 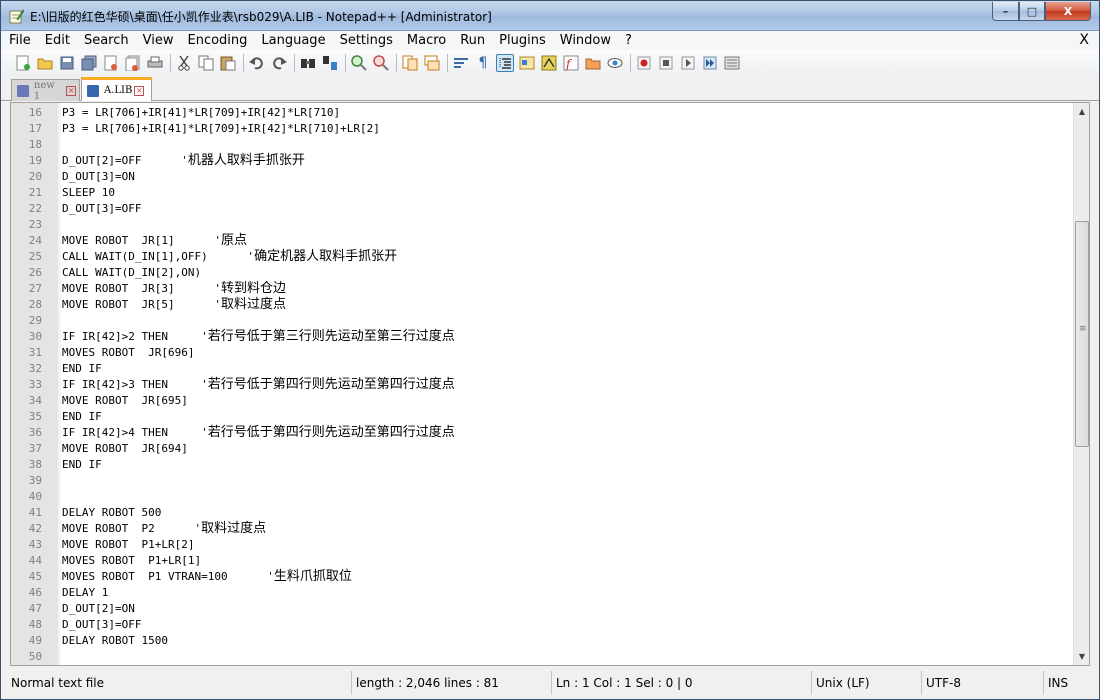 What do you see at coordinates (571, 63) in the screenshot?
I see `function-list-icon: f` at bounding box center [571, 63].